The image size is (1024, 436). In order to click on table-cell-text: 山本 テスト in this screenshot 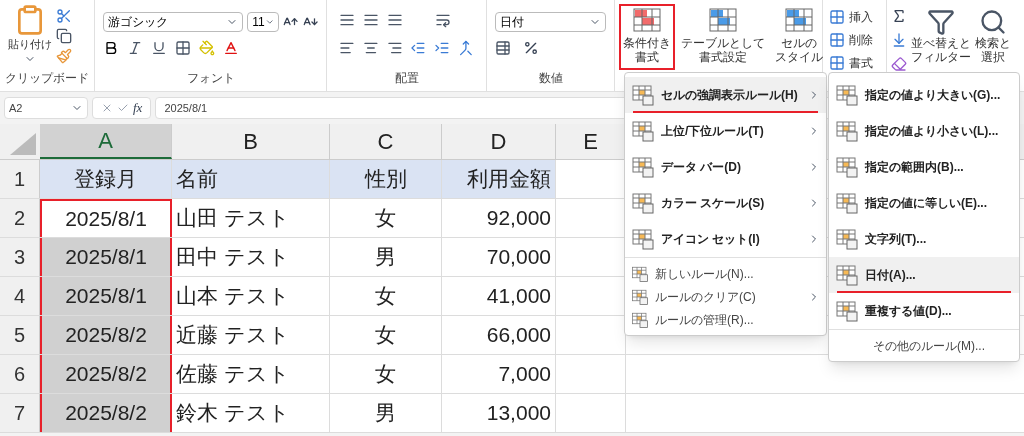, I will do `click(233, 296)`.